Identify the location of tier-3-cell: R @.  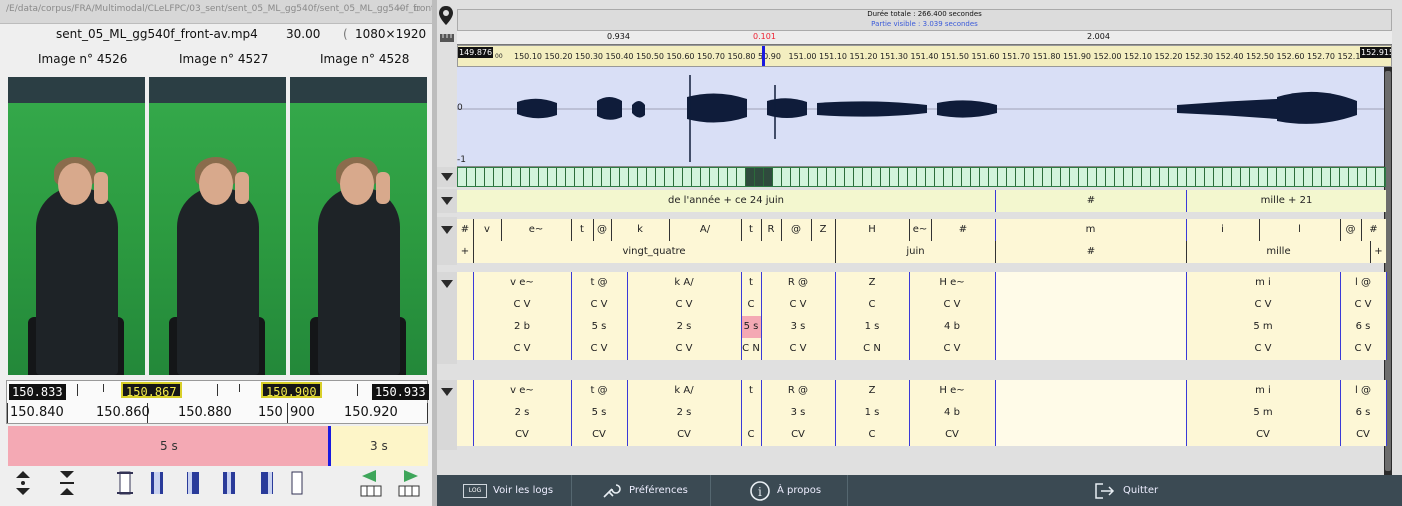
(798, 283).